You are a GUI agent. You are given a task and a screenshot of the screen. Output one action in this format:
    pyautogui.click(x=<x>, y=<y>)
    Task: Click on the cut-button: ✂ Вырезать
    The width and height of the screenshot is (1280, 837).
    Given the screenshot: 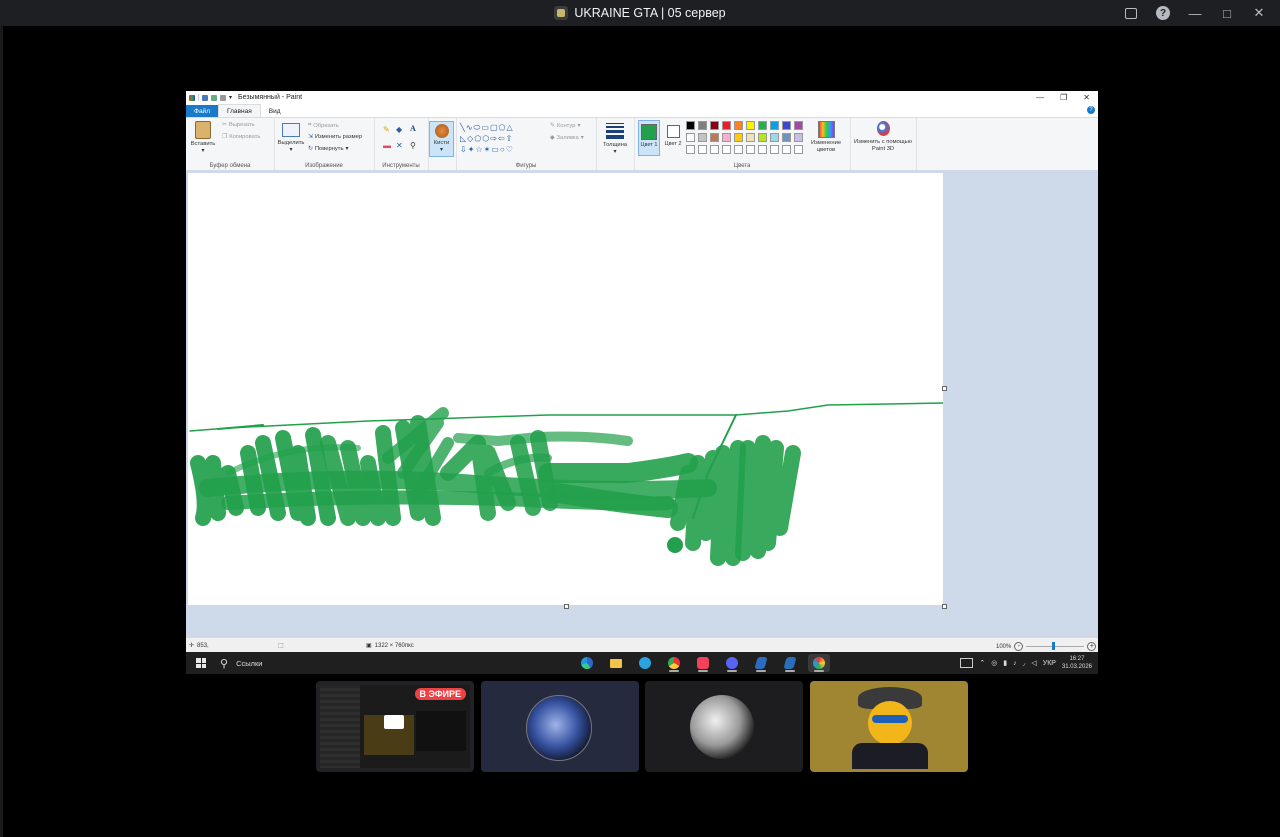 What is the action you would take?
    pyautogui.click(x=238, y=125)
    